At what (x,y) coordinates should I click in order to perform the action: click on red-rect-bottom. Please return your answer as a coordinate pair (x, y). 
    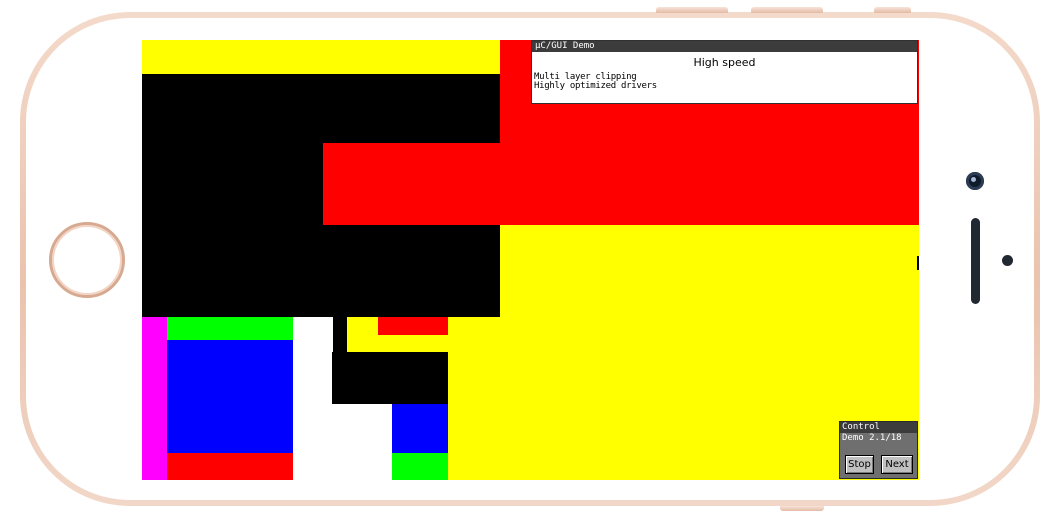
    Looking at the image, I should click on (230, 466).